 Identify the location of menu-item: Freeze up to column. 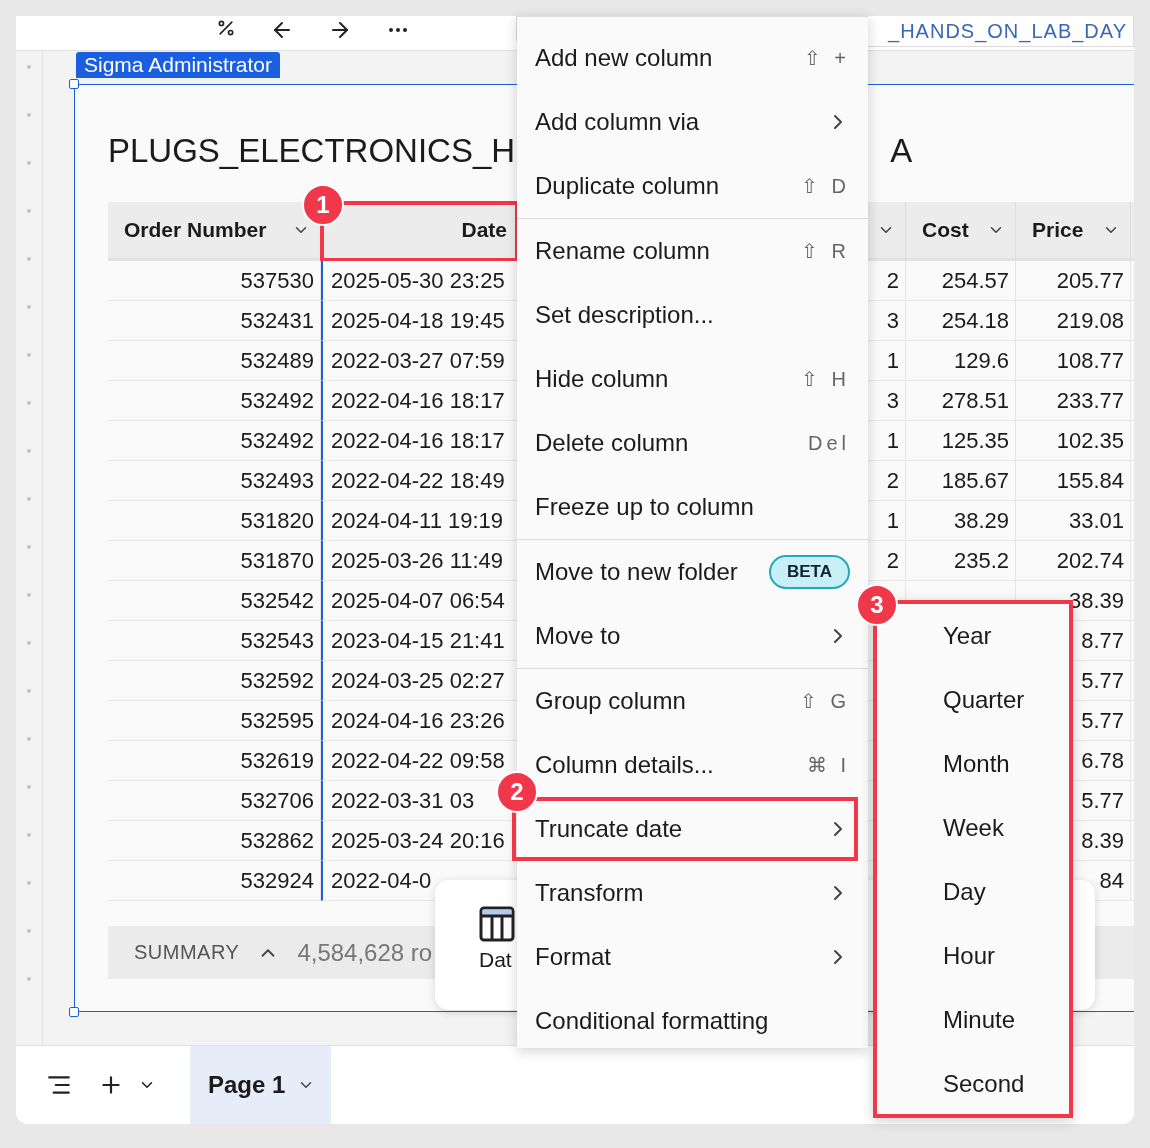
(692, 507).